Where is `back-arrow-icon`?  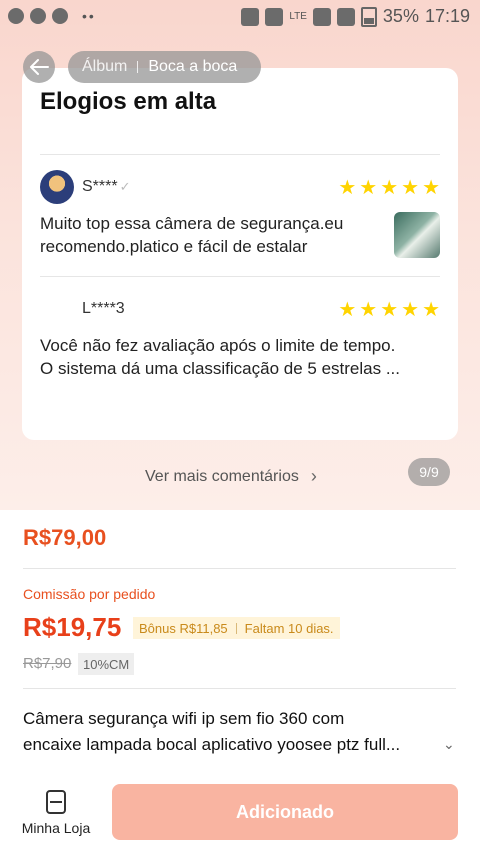 back-arrow-icon is located at coordinates (39, 67).